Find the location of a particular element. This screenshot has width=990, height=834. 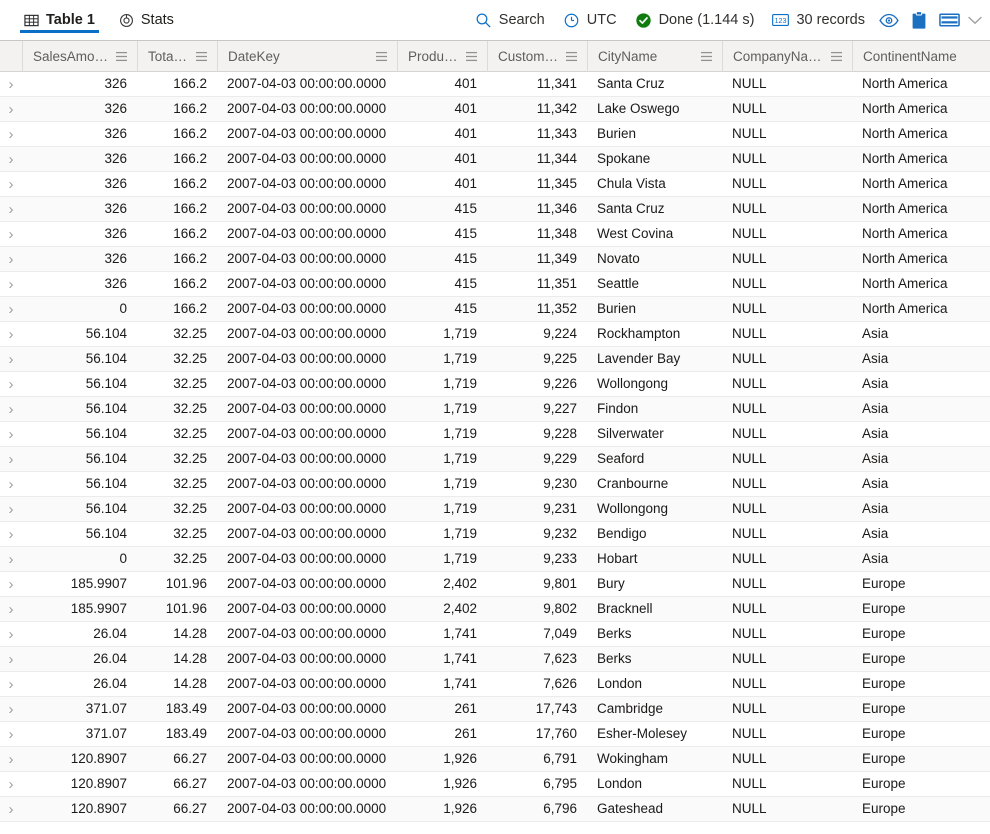

eye-icon is located at coordinates (889, 20).